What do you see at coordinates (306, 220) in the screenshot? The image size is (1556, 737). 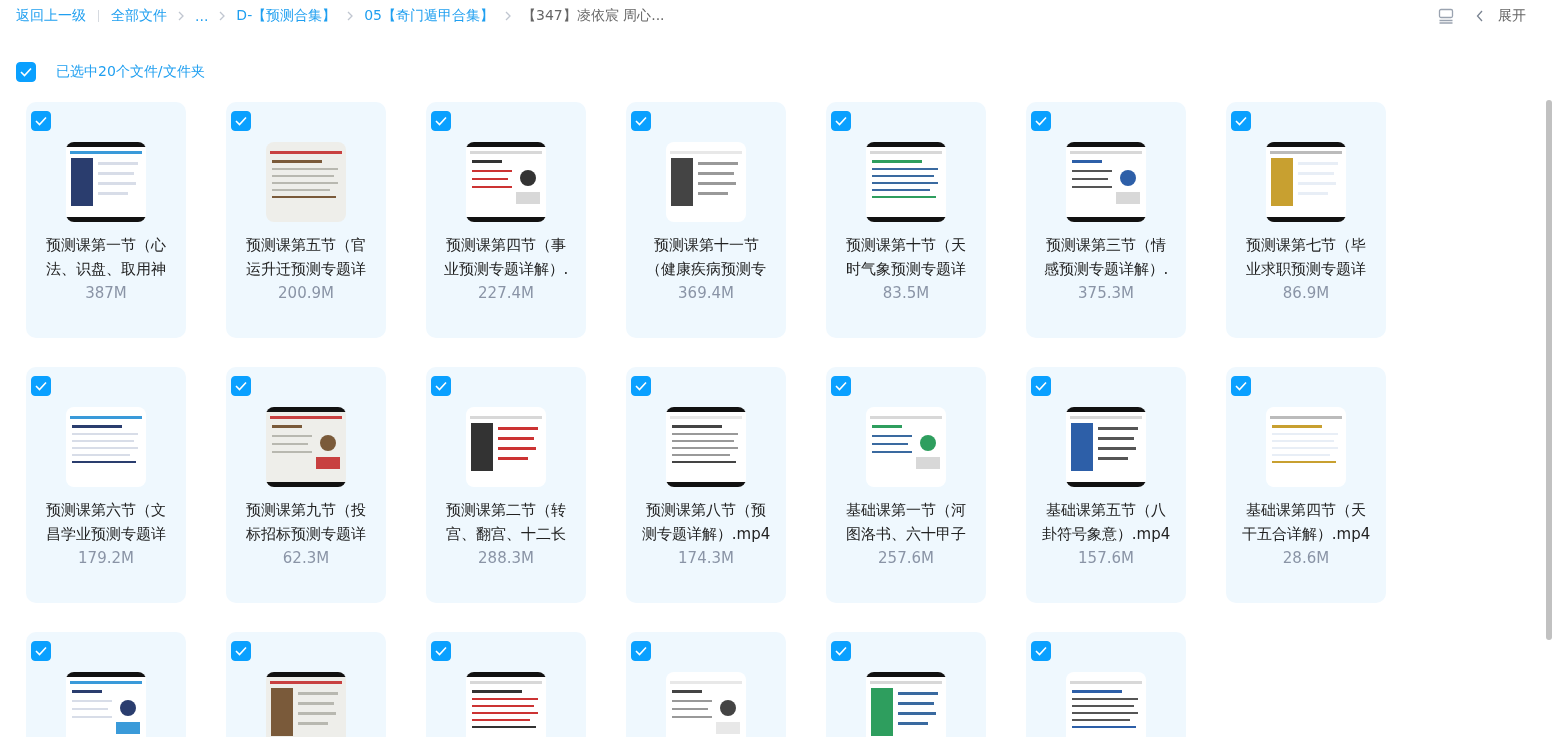 I see `file-card: 预测课第五节（官 运升迁预测专题详 200.9M` at bounding box center [306, 220].